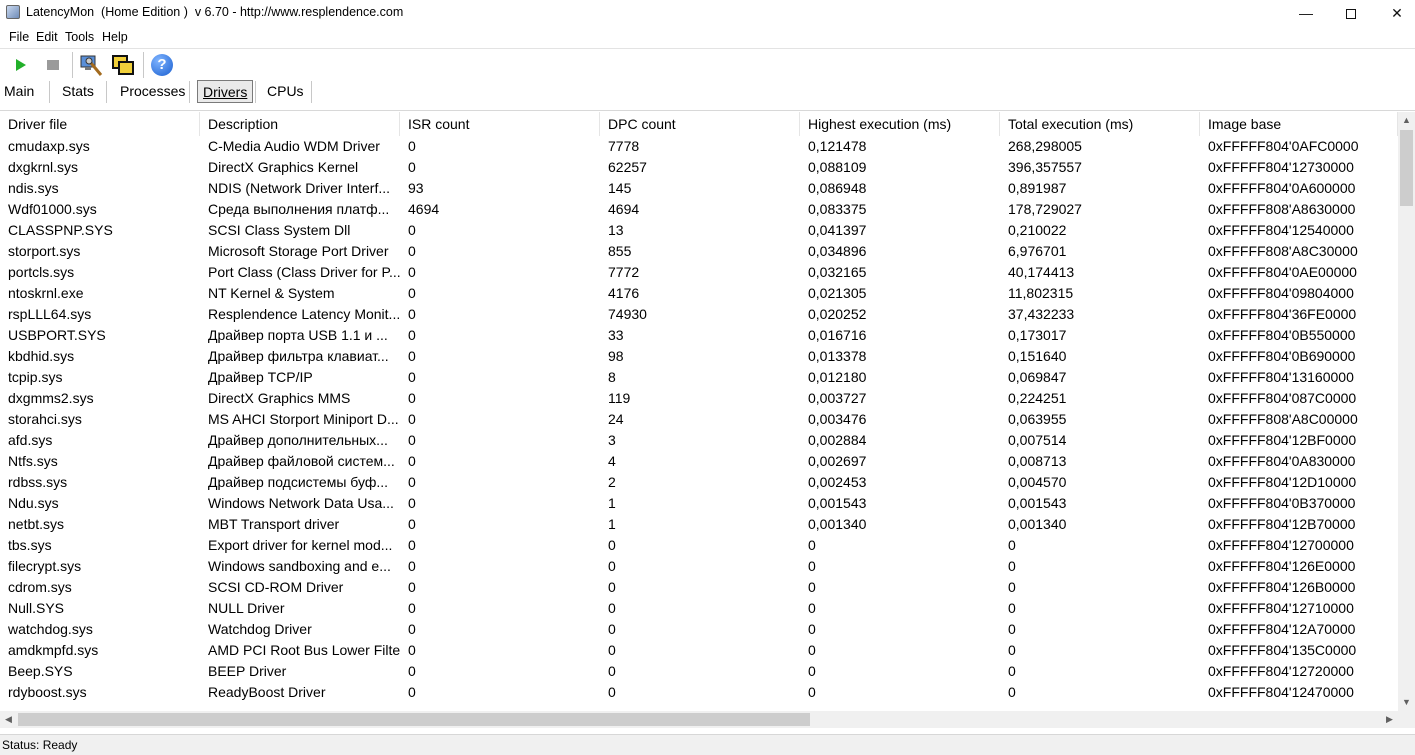 This screenshot has width=1415, height=755. Describe the element at coordinates (1389, 719) in the screenshot. I see `scroll-right-icon: ▶` at that location.